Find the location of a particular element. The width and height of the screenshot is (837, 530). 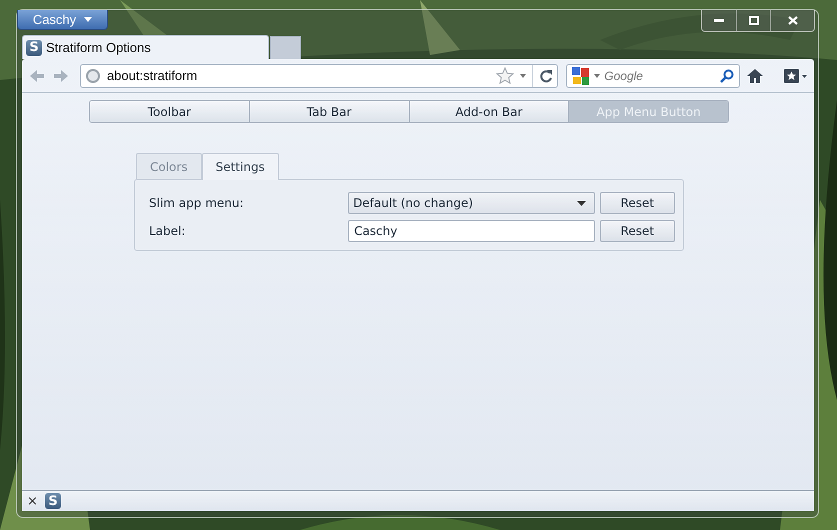

search-box: Google is located at coordinates (653, 76).